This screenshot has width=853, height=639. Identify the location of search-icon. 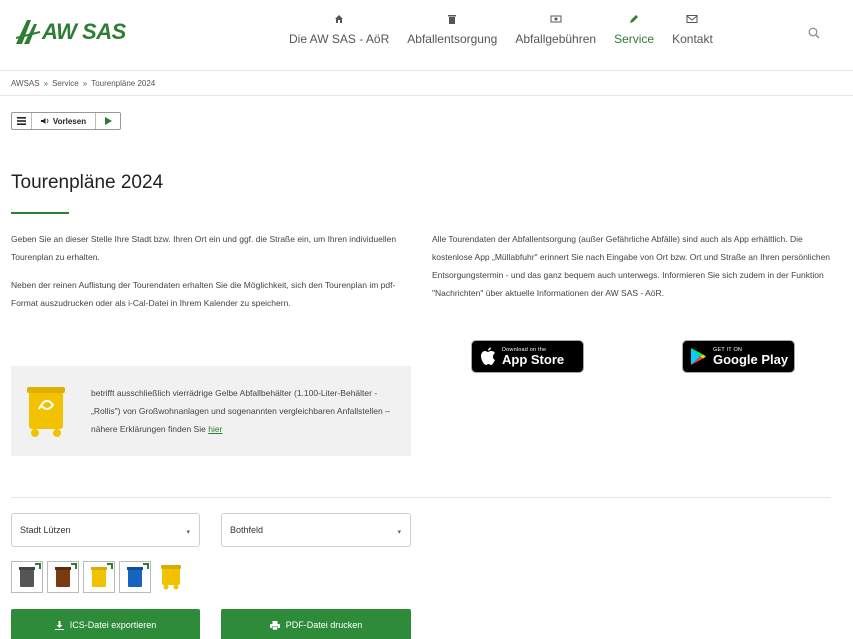
(814, 35).